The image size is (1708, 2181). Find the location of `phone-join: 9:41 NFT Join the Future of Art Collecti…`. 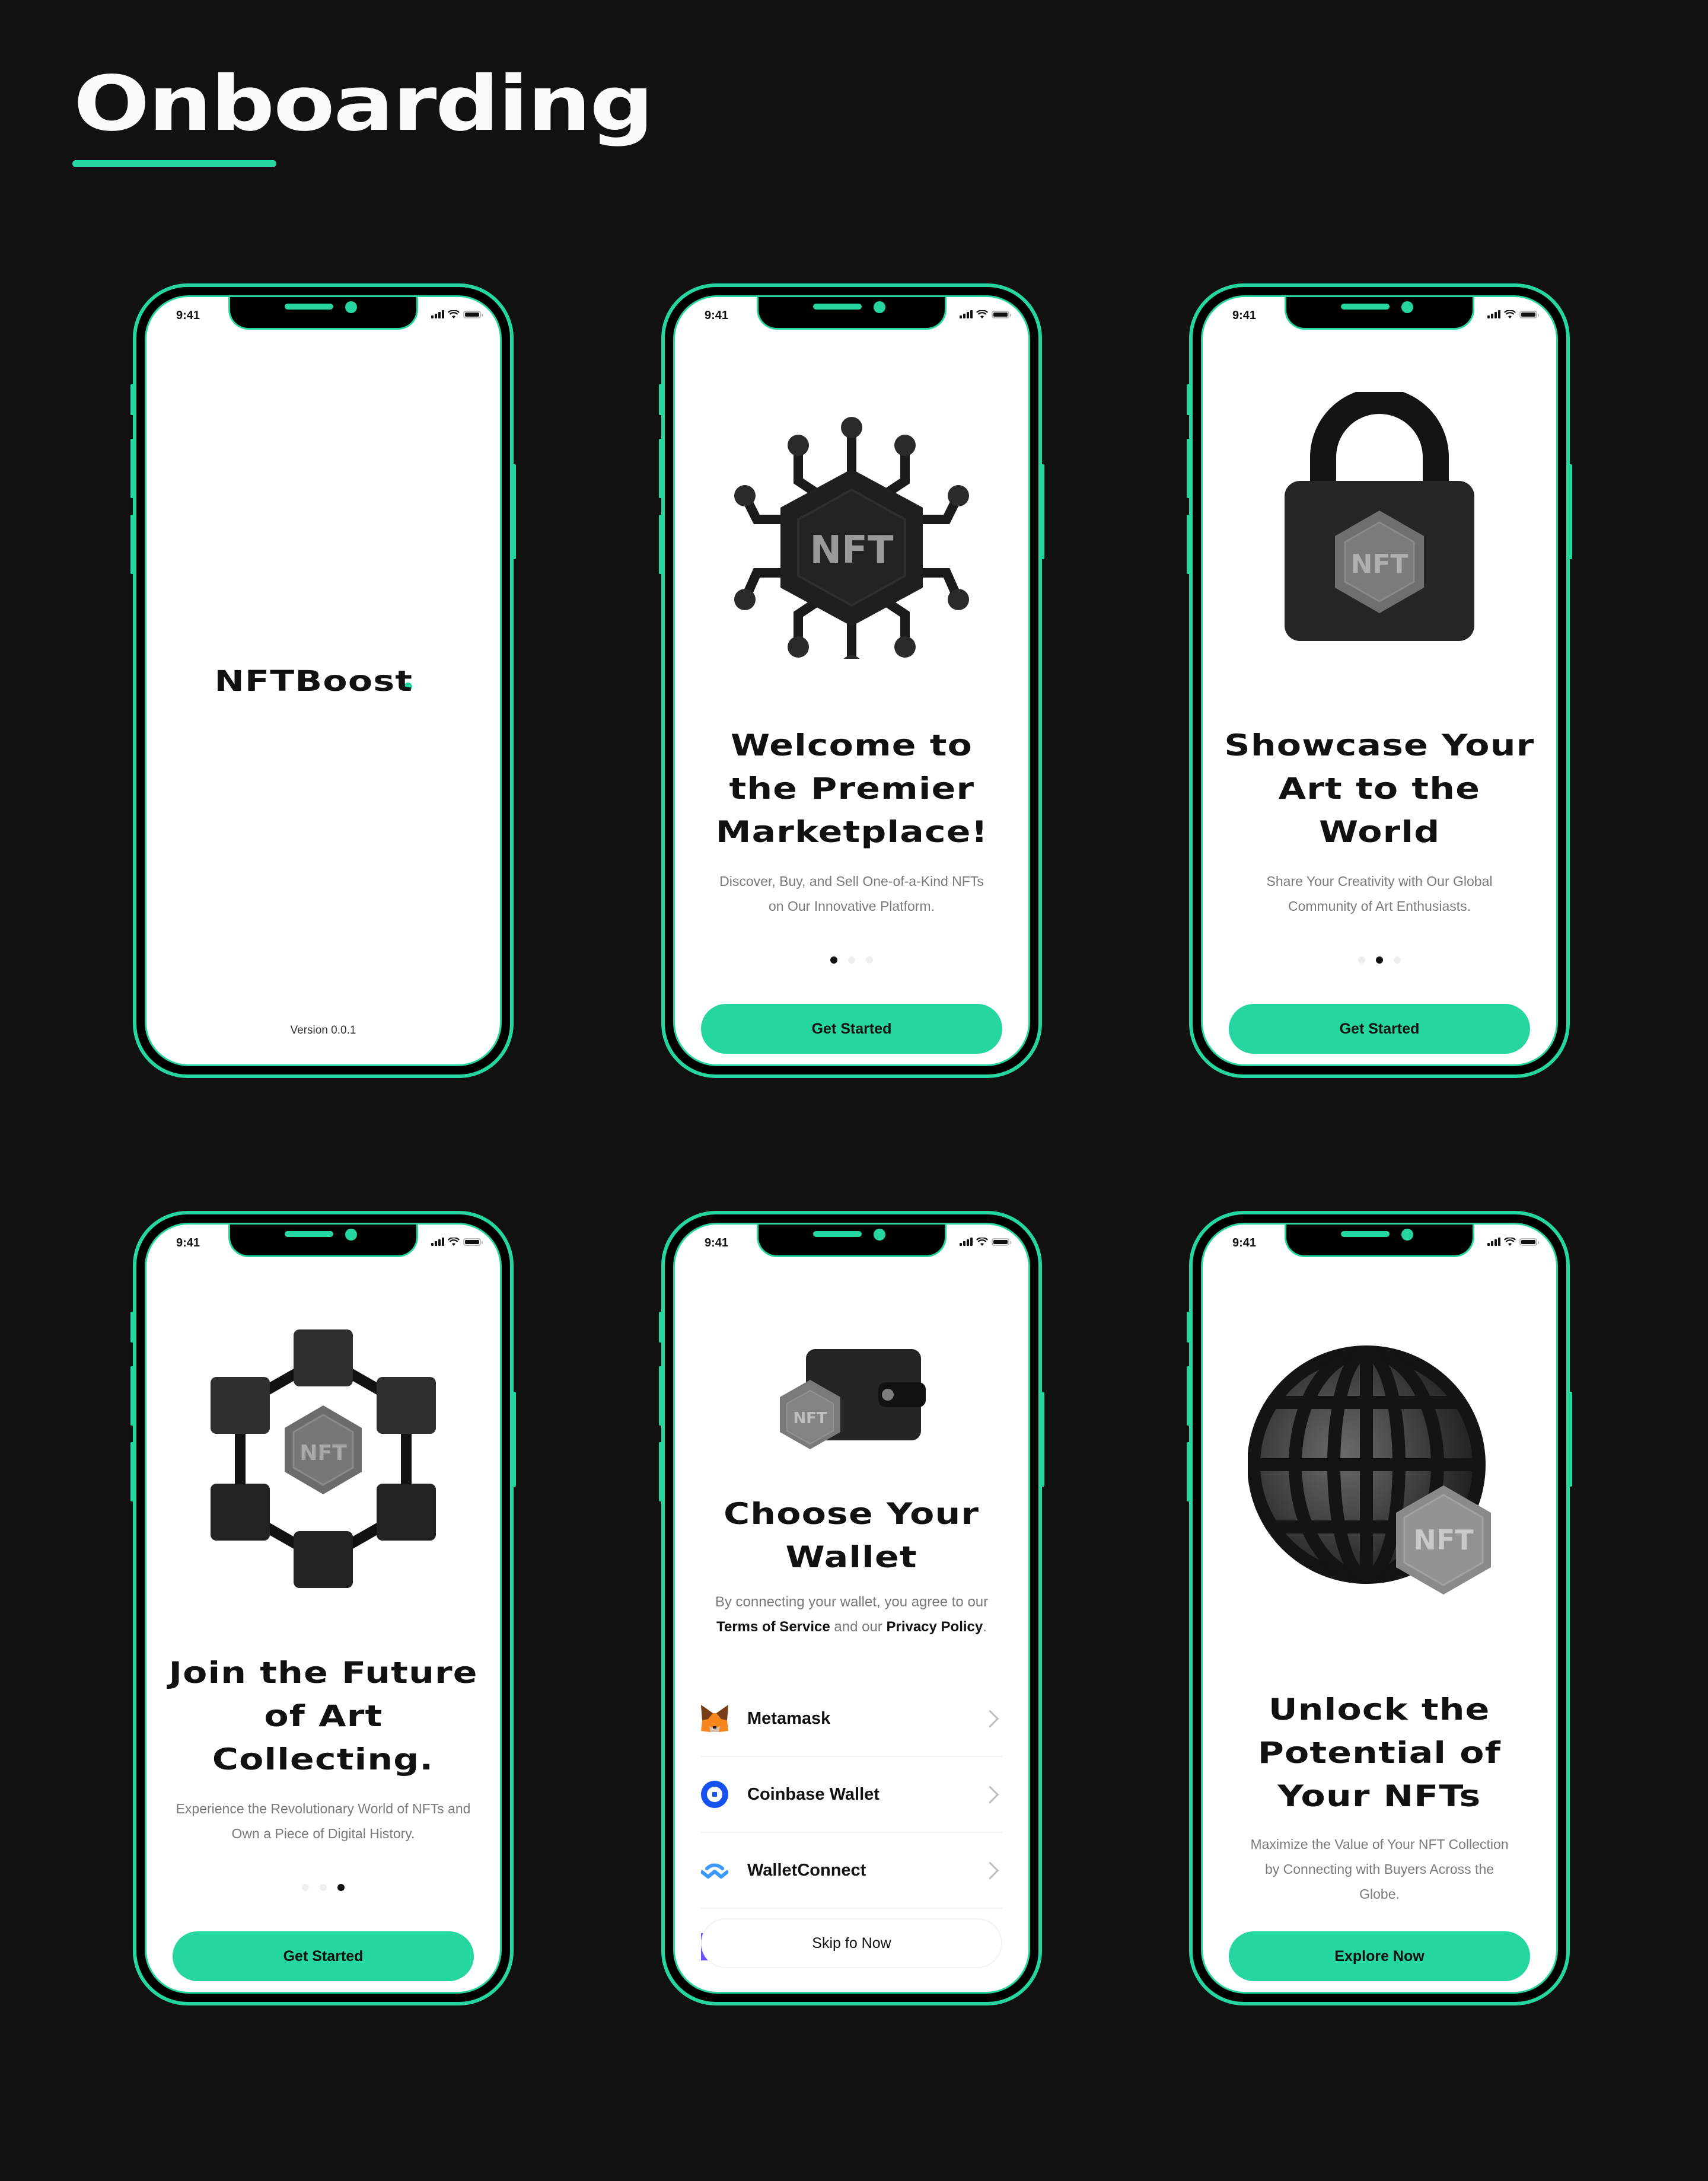

phone-join: 9:41 NFT Join the Future of Art Collecti… is located at coordinates (323, 1608).